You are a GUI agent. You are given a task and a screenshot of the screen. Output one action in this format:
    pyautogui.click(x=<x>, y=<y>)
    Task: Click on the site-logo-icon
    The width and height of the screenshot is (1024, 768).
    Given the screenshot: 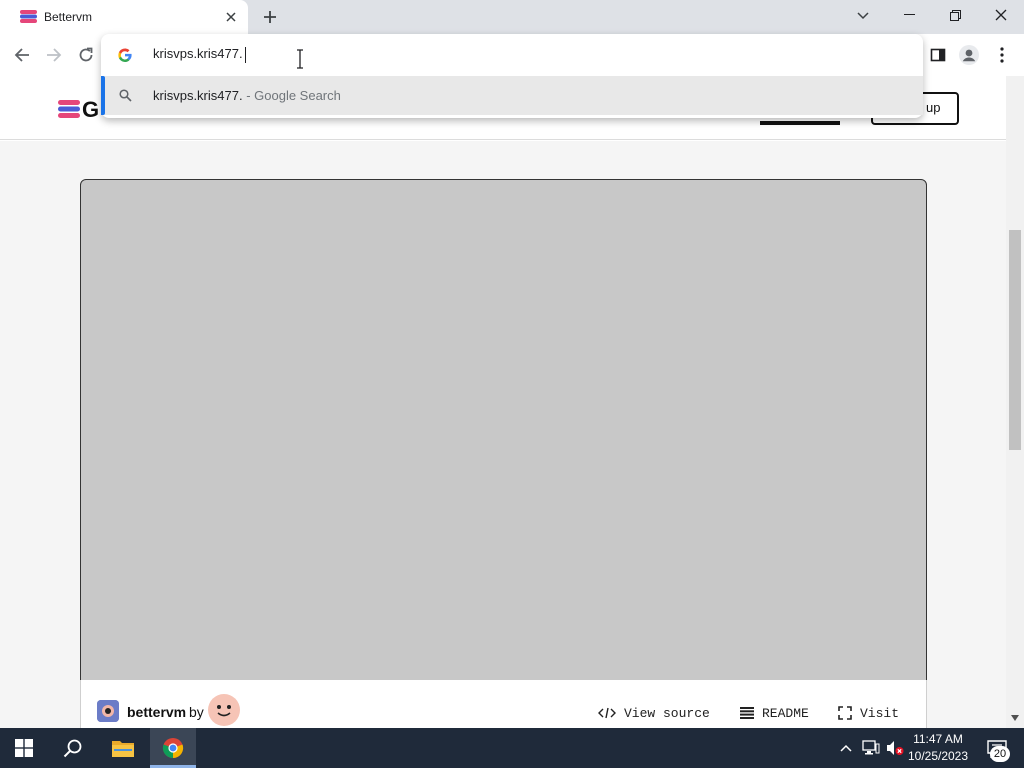 What is the action you would take?
    pyautogui.click(x=69, y=109)
    